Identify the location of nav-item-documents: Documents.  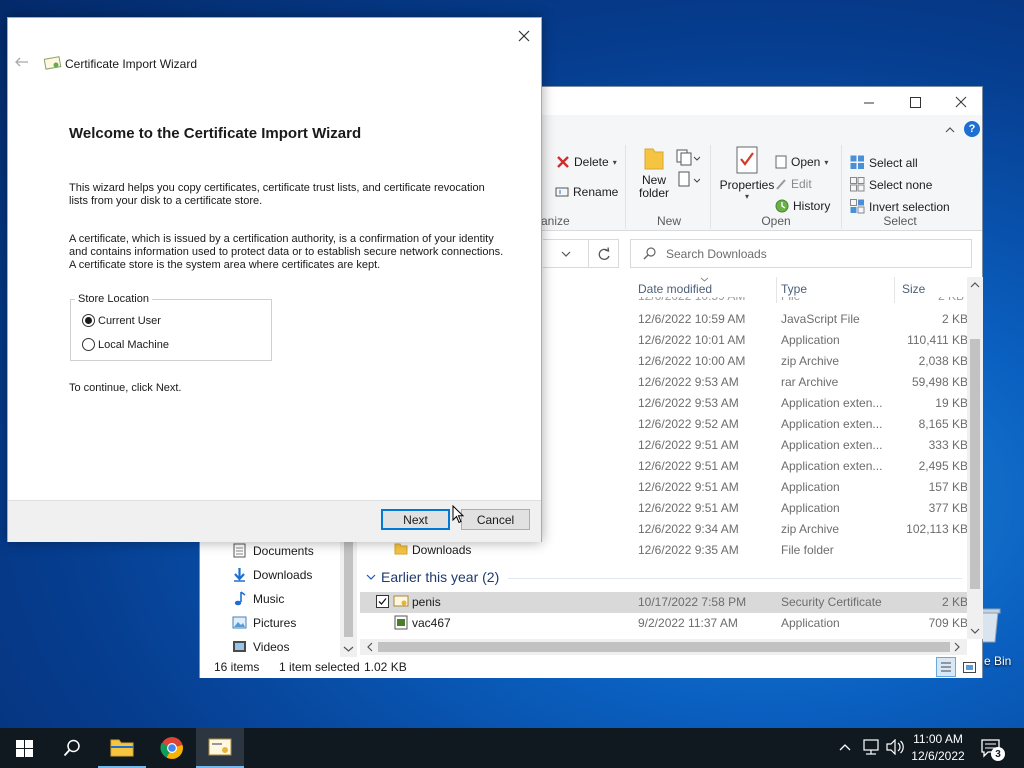
(273, 550).